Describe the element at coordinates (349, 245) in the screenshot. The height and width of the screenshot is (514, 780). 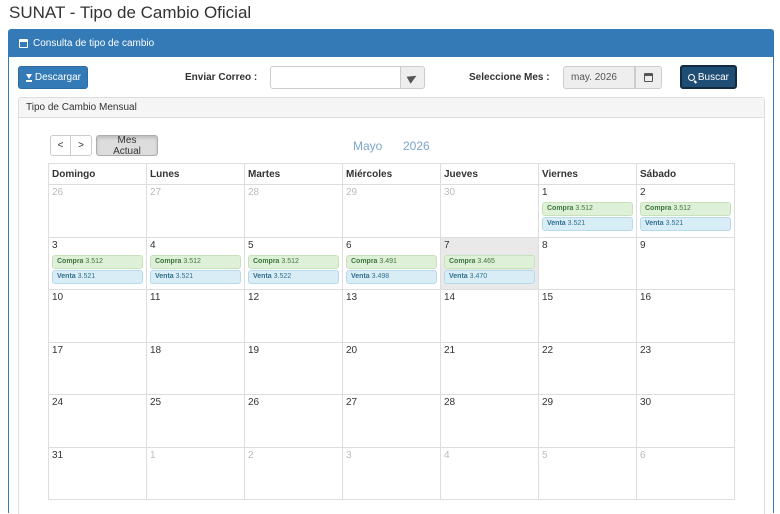
I see `day-number: 6` at that location.